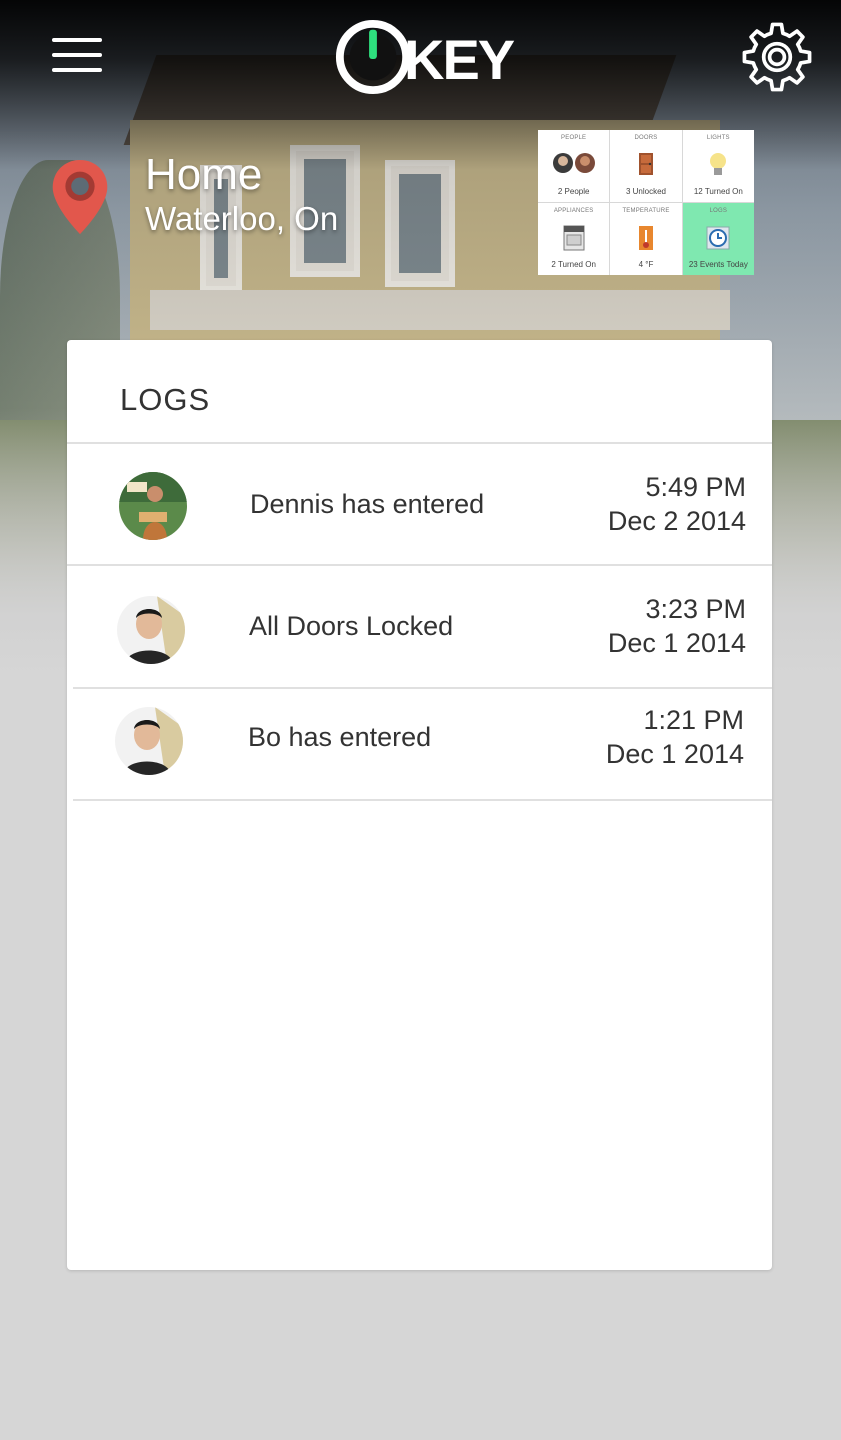  What do you see at coordinates (80, 197) in the screenshot?
I see `location-pin-icon` at bounding box center [80, 197].